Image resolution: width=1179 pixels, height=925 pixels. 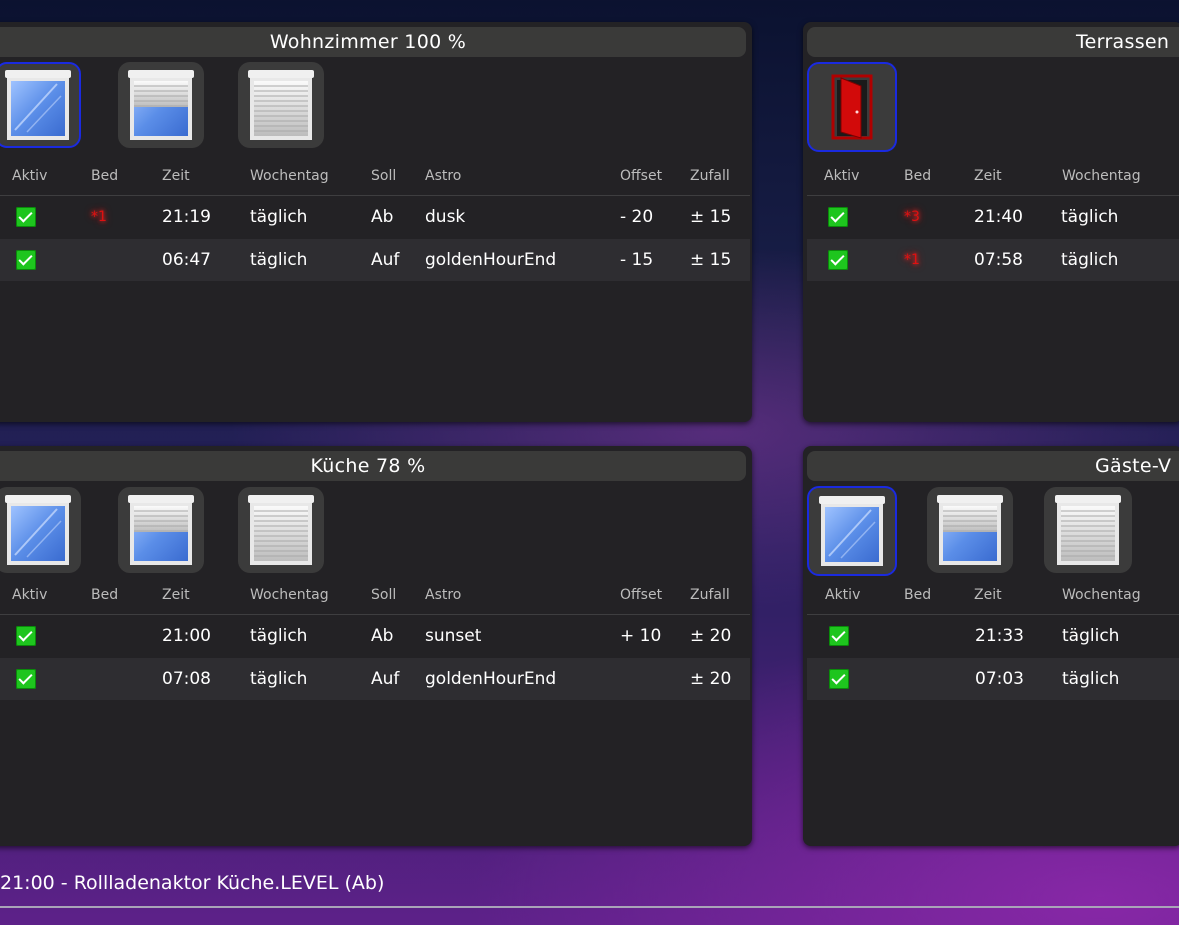 What do you see at coordinates (186, 679) in the screenshot?
I see `zeit-value: 07:08` at bounding box center [186, 679].